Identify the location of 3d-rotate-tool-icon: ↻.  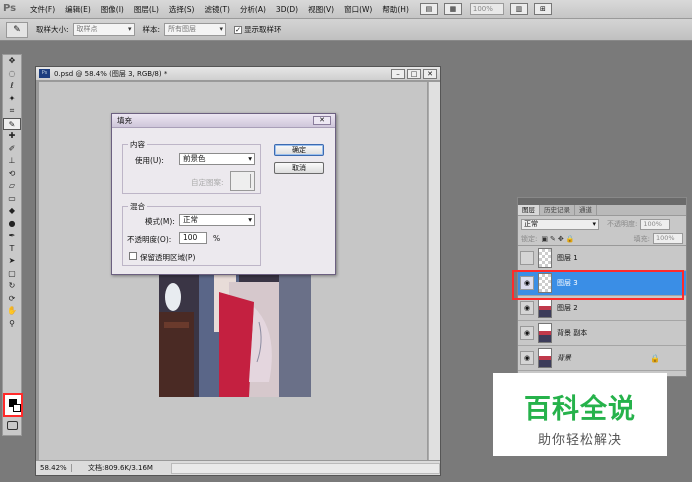
(12, 286).